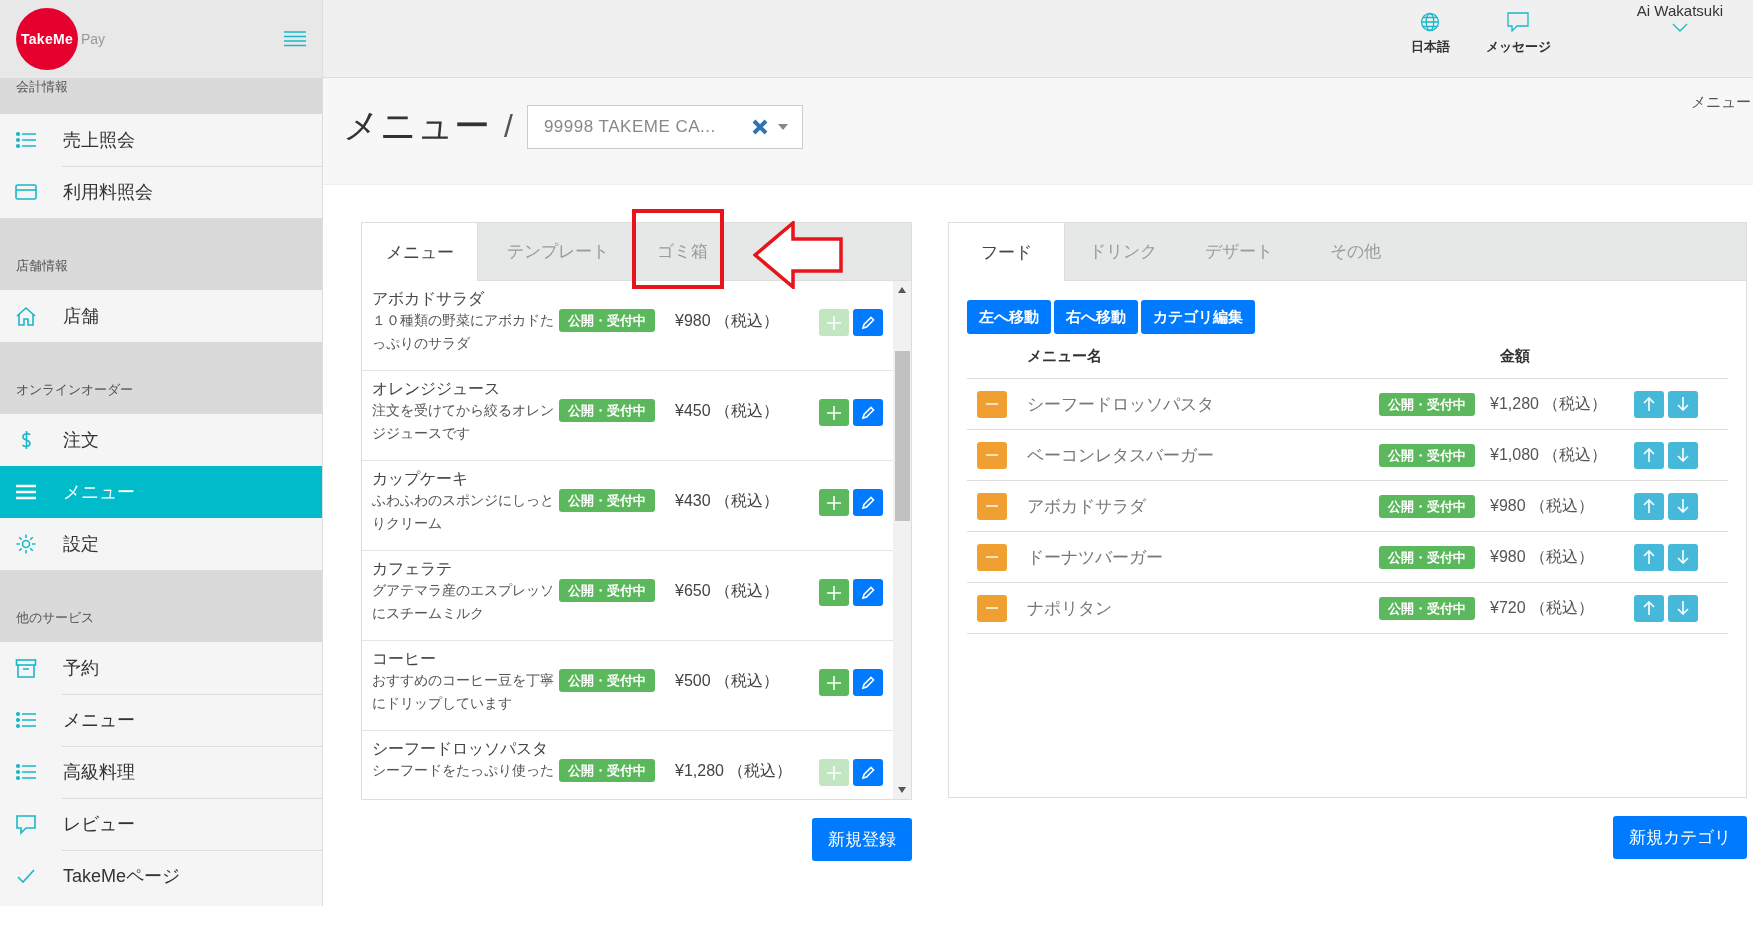 The width and height of the screenshot is (1753, 941). What do you see at coordinates (161, 440) in the screenshot?
I see `sidebar-item: 注文` at bounding box center [161, 440].